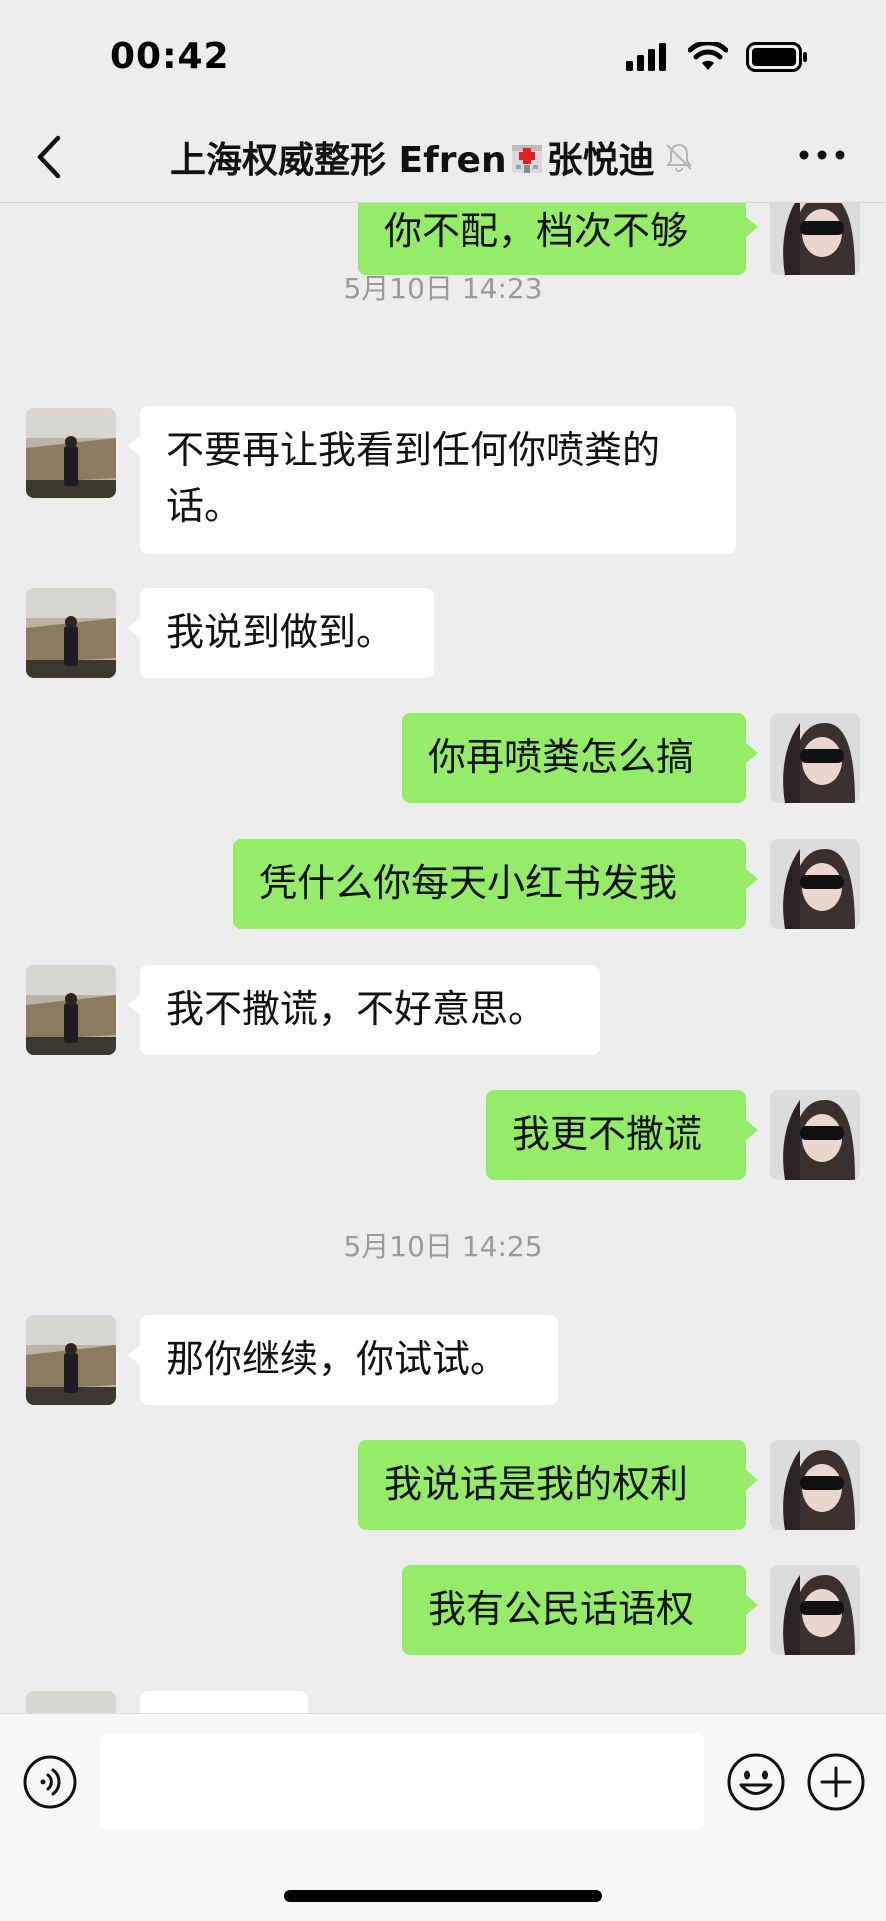 The width and height of the screenshot is (886, 1921). I want to click on more-functions-button, so click(836, 1782).